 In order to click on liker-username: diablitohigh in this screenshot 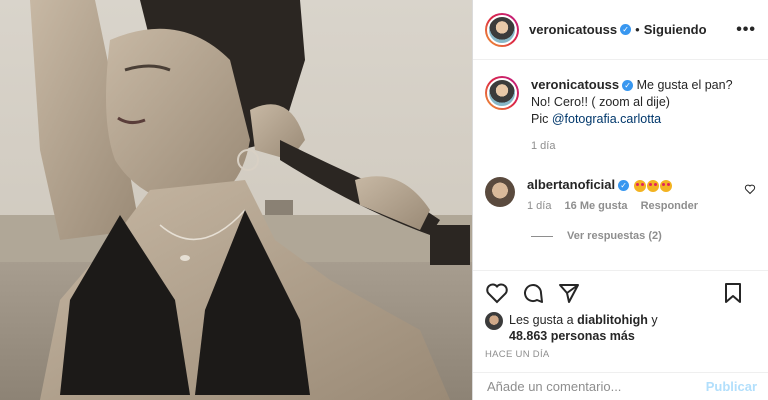, I will do `click(612, 320)`.